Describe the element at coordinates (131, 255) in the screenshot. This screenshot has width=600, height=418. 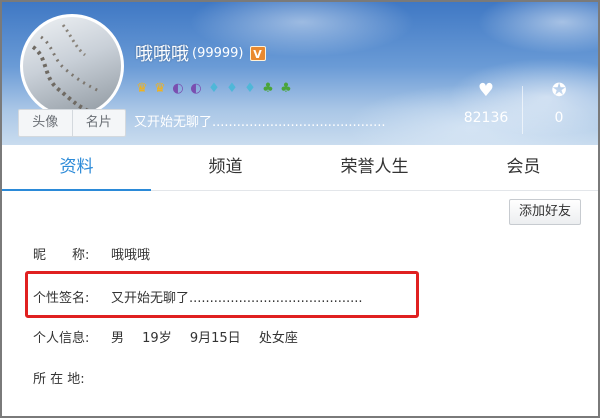
I see `nickname-value: 哦哦哦` at that location.